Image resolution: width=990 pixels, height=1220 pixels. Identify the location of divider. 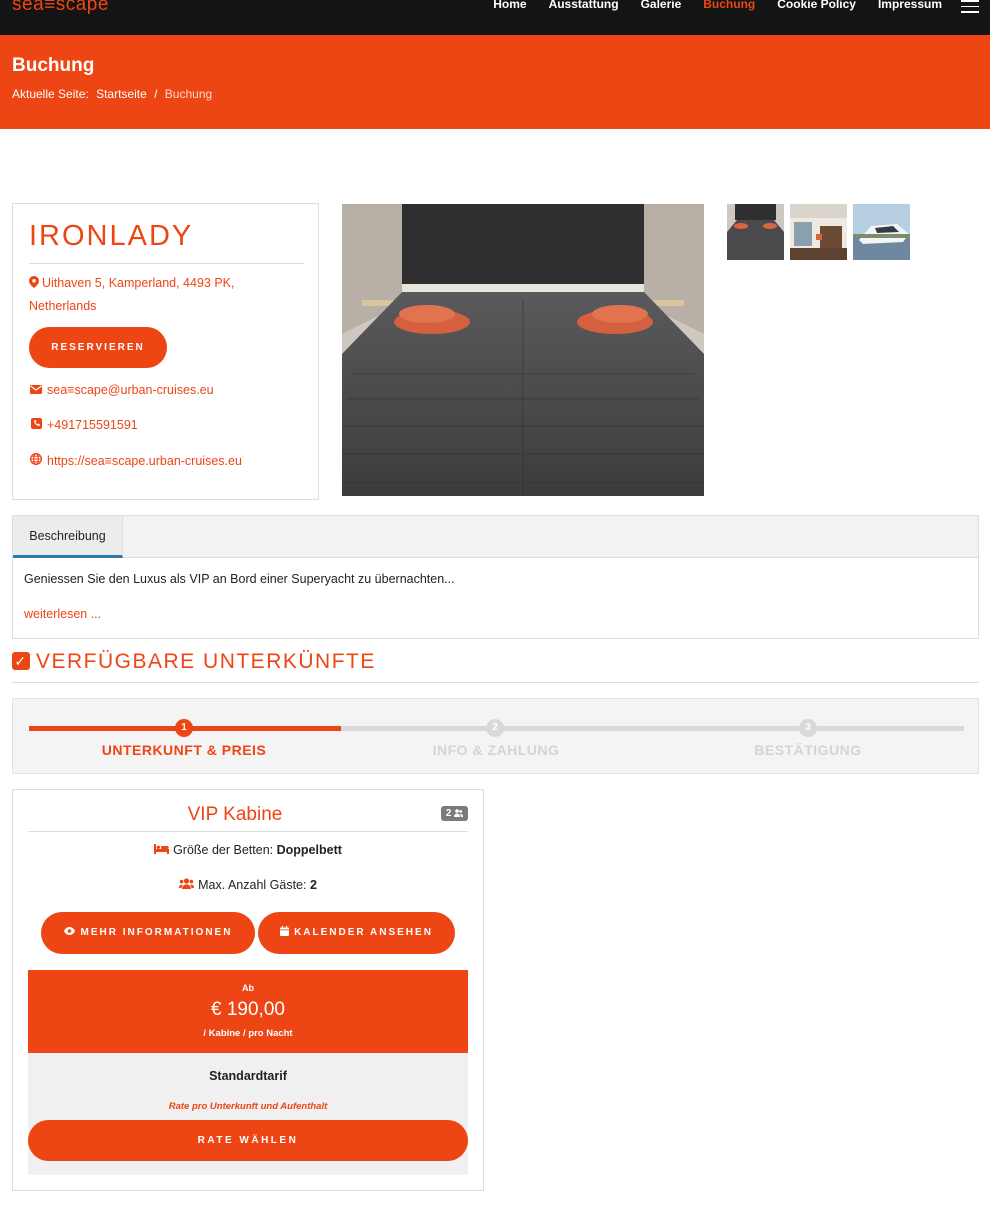
(166, 263).